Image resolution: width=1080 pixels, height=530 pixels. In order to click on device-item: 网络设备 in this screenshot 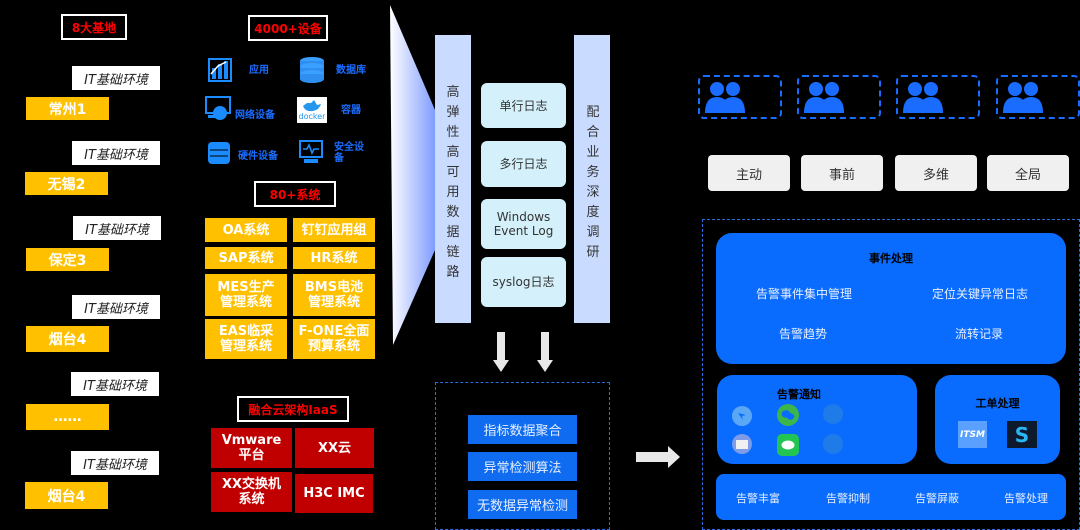, I will do `click(240, 109)`.